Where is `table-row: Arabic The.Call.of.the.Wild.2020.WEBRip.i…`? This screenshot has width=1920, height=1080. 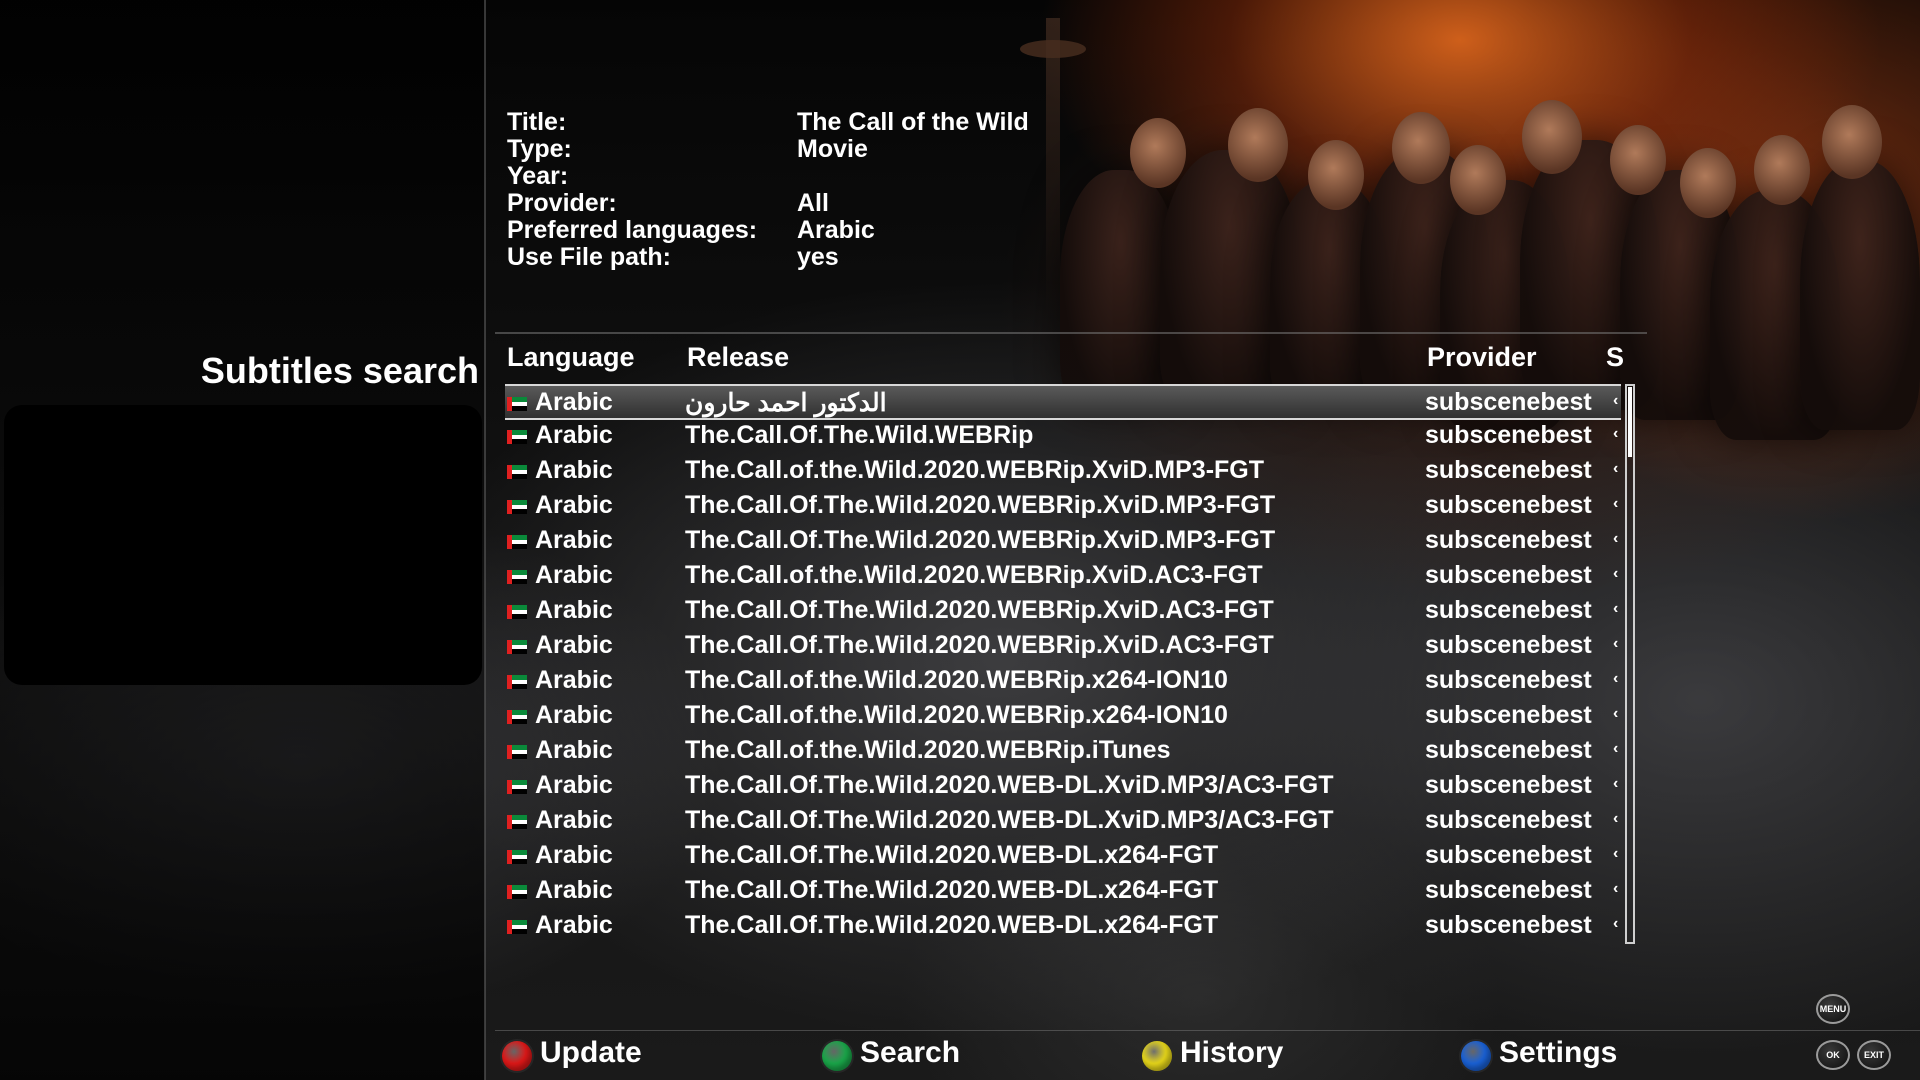
table-row: Arabic The.Call.of.the.Wild.2020.WEBRip.i… is located at coordinates (1063, 751).